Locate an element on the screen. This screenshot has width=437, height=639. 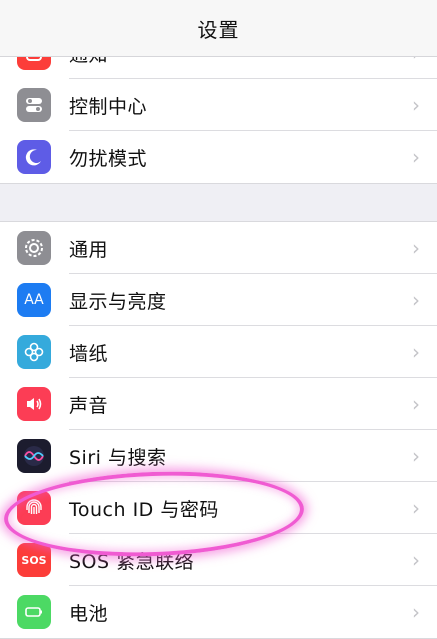
display-icon-text: AA is located at coordinates (34, 300).